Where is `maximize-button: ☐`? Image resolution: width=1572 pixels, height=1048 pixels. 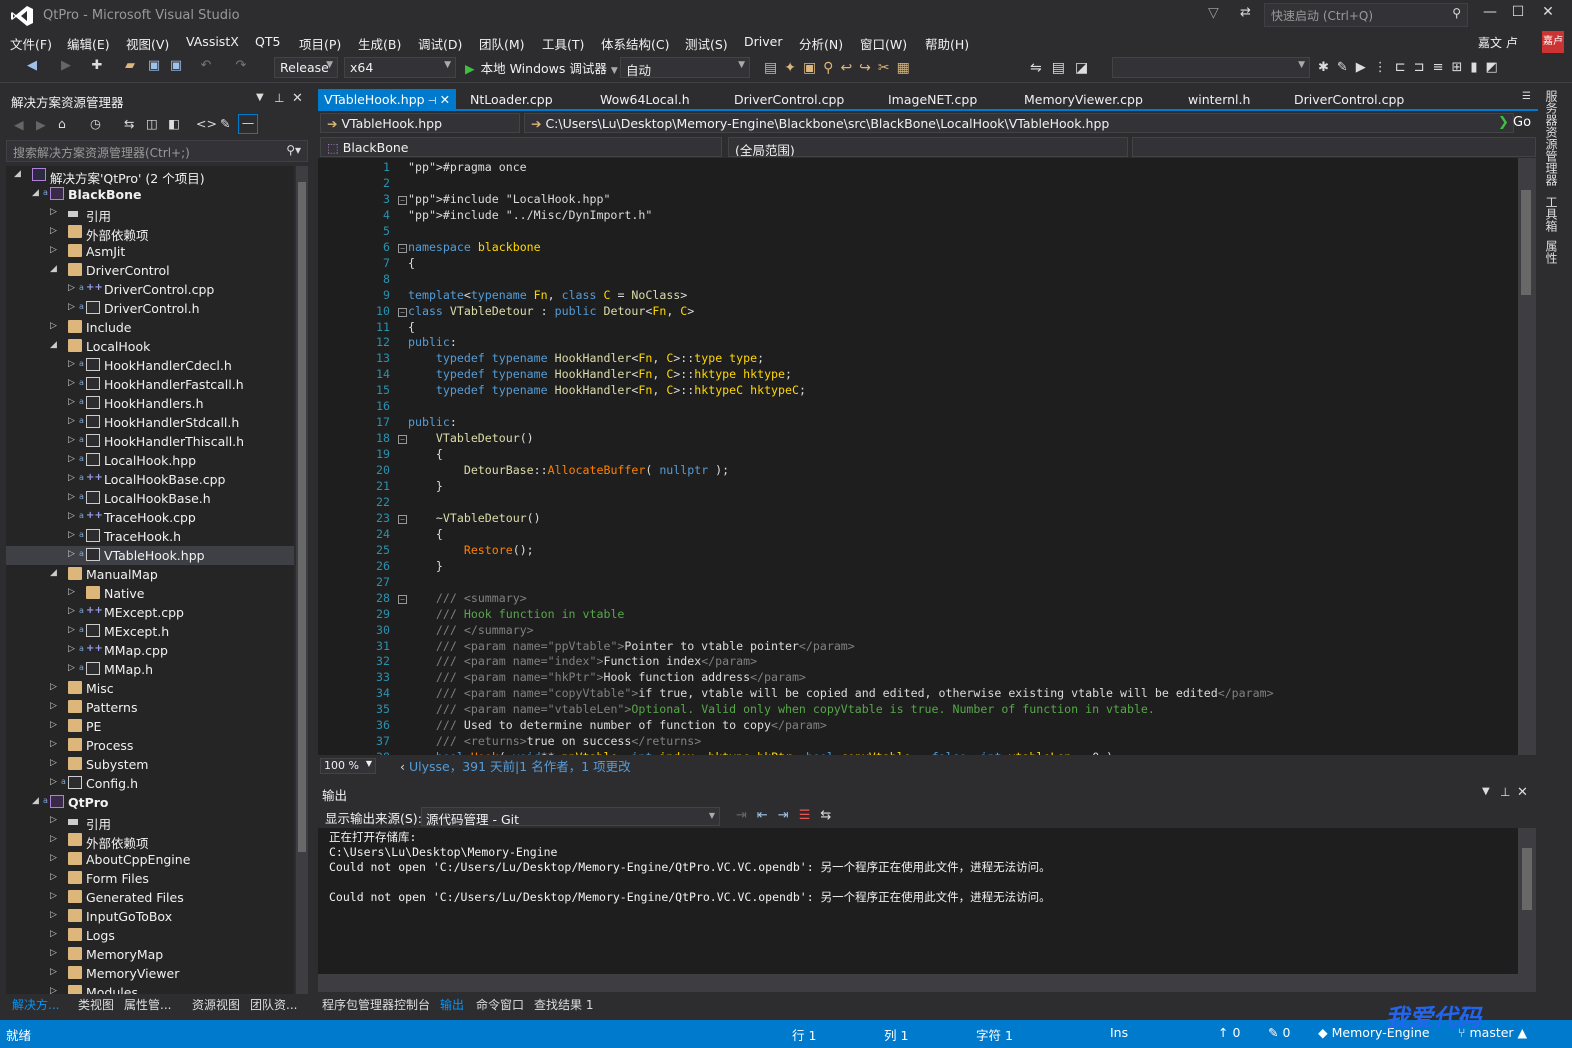 maximize-button: ☐ is located at coordinates (1518, 12).